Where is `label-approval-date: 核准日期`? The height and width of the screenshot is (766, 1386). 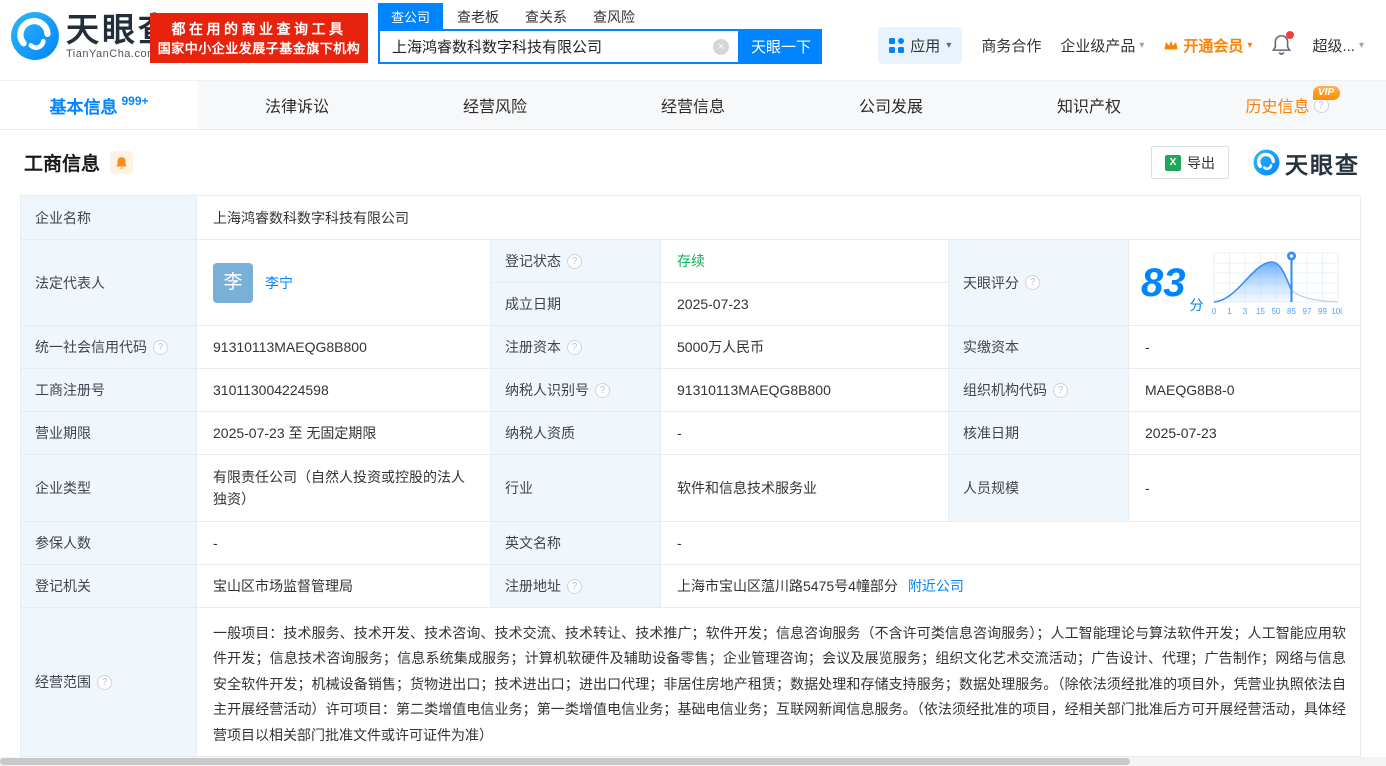
label-approval-date: 核准日期 is located at coordinates (1039, 433).